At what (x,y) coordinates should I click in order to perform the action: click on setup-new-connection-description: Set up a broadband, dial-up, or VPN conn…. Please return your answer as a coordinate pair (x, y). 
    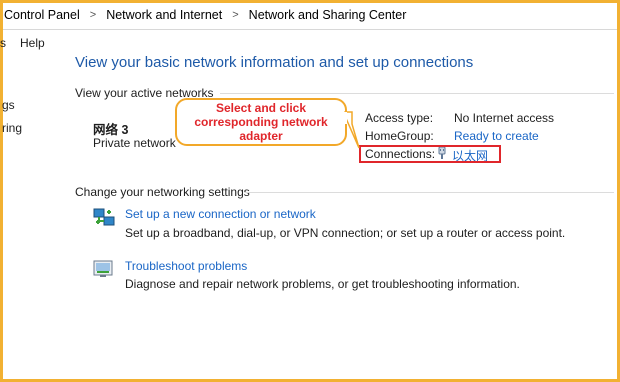
    Looking at the image, I should click on (345, 233).